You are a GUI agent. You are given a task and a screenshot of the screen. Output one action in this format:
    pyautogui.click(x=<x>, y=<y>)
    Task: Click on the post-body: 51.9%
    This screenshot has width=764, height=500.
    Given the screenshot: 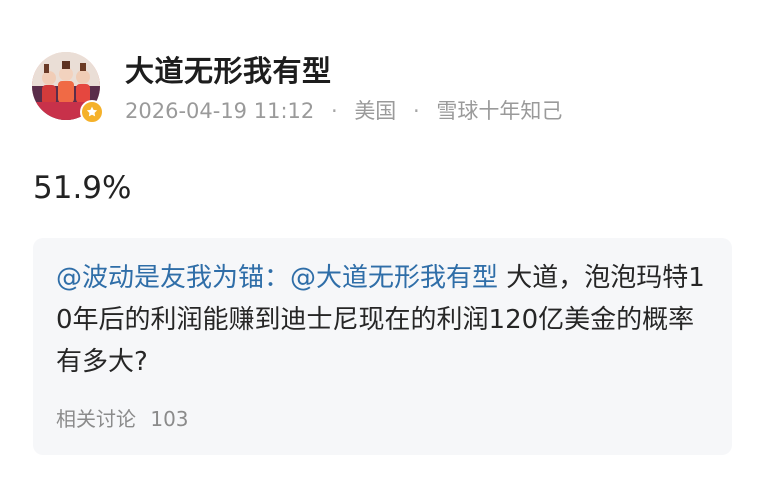 What is the action you would take?
    pyautogui.click(x=82, y=188)
    